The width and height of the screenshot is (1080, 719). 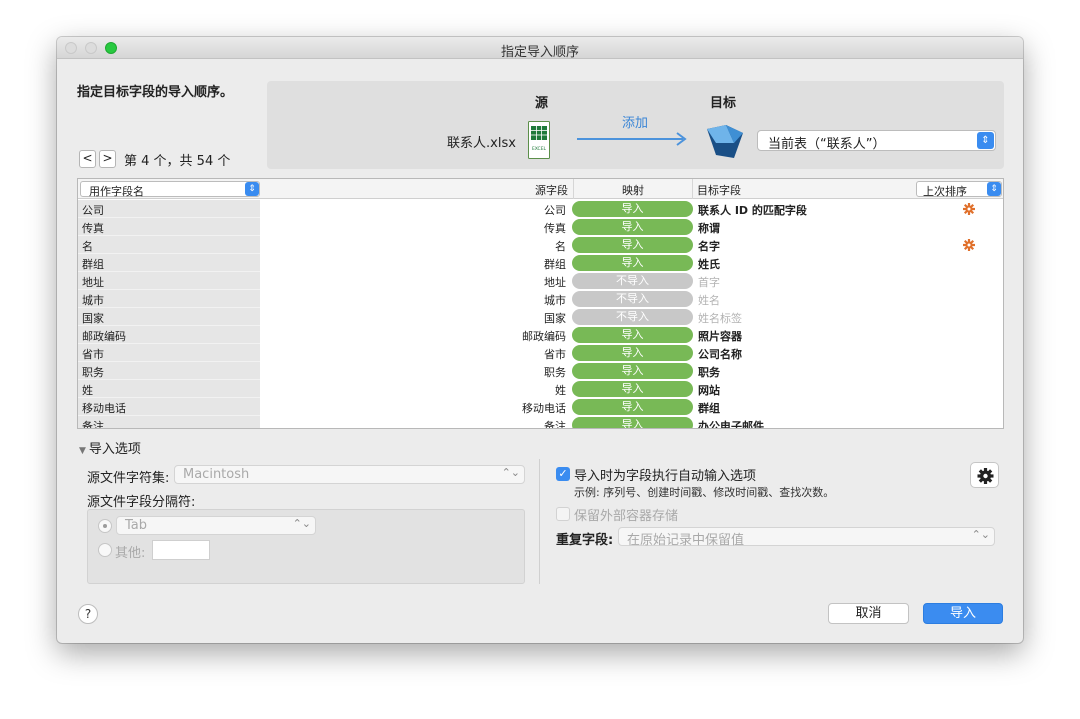 What do you see at coordinates (709, 300) in the screenshot?
I see `row-target-field: 姓名` at bounding box center [709, 300].